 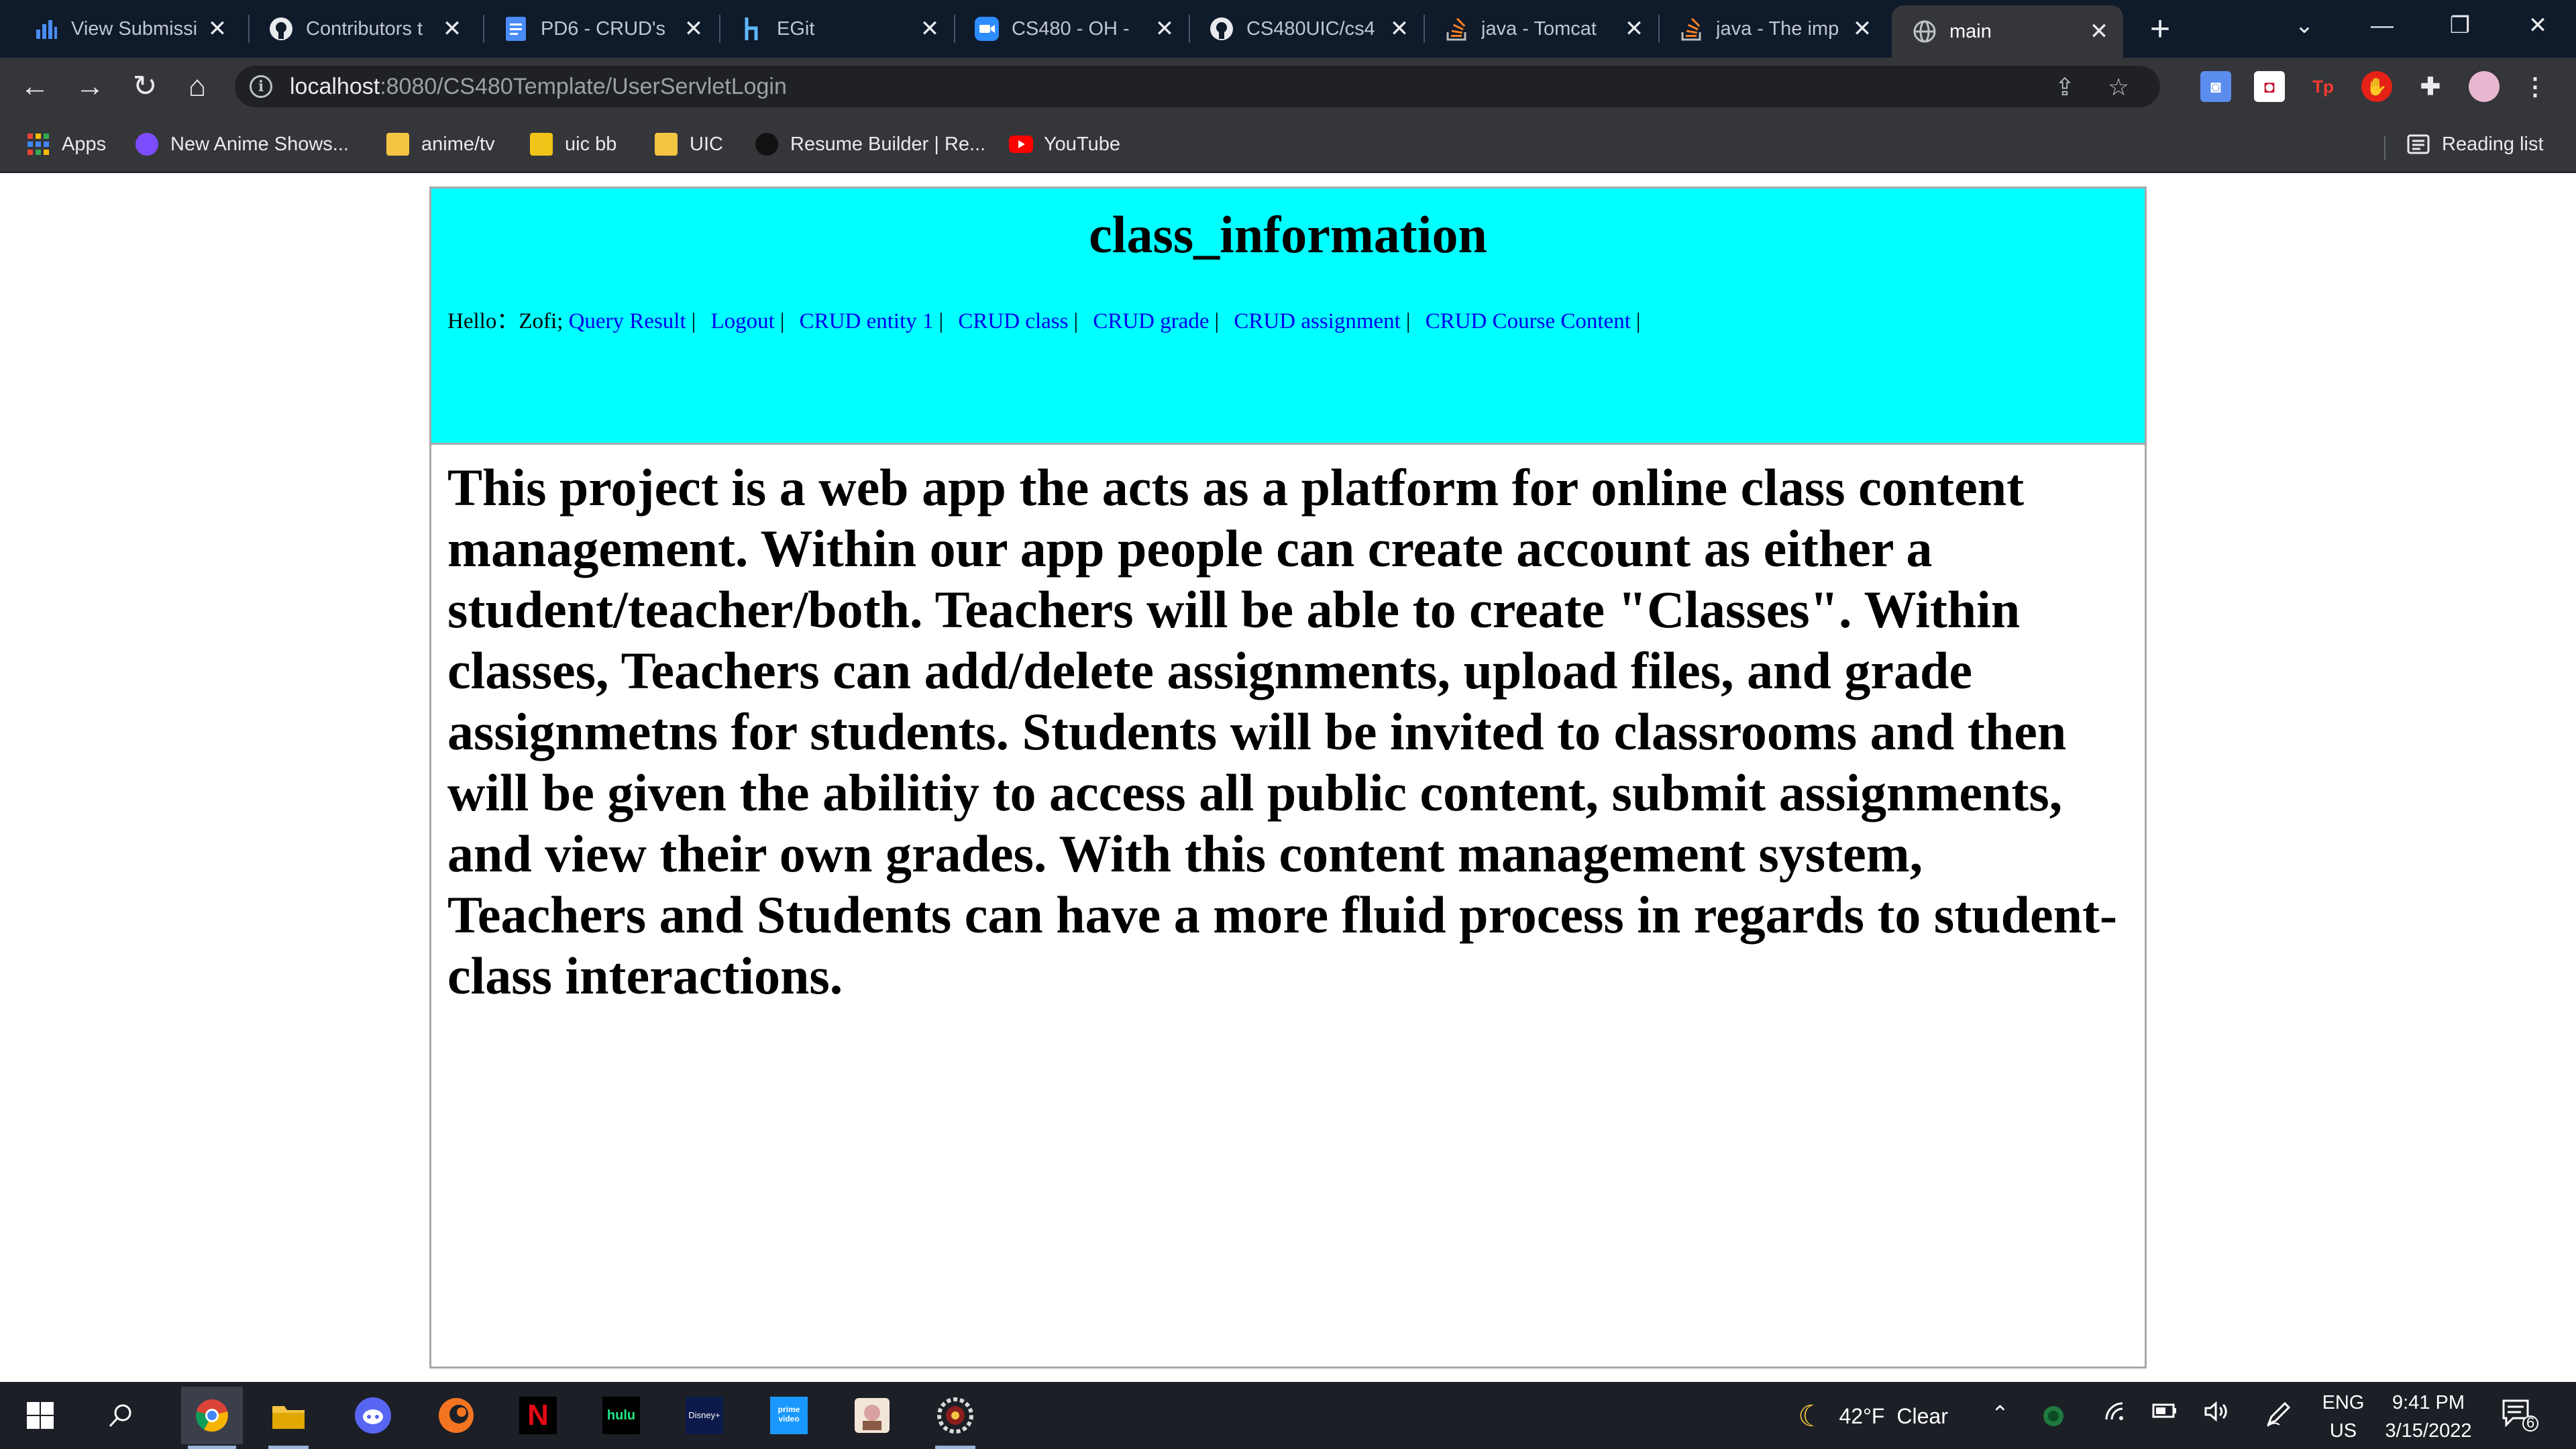 I want to click on minimize-icon: —, so click(x=2382, y=25).